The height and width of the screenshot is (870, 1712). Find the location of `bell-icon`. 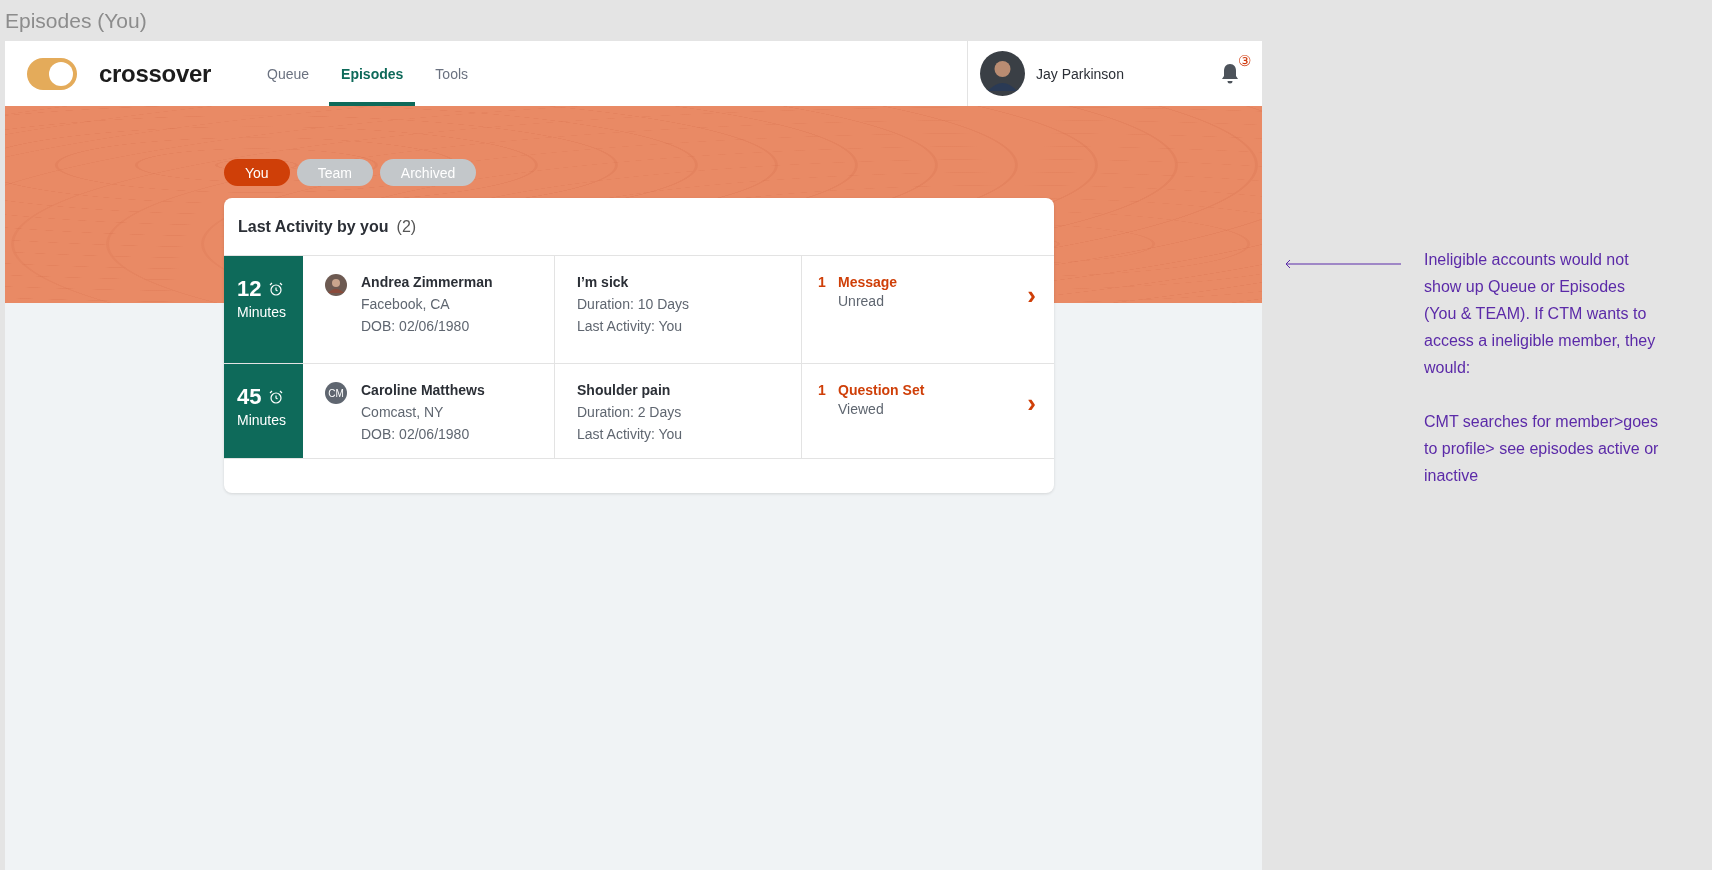

bell-icon is located at coordinates (1230, 73).